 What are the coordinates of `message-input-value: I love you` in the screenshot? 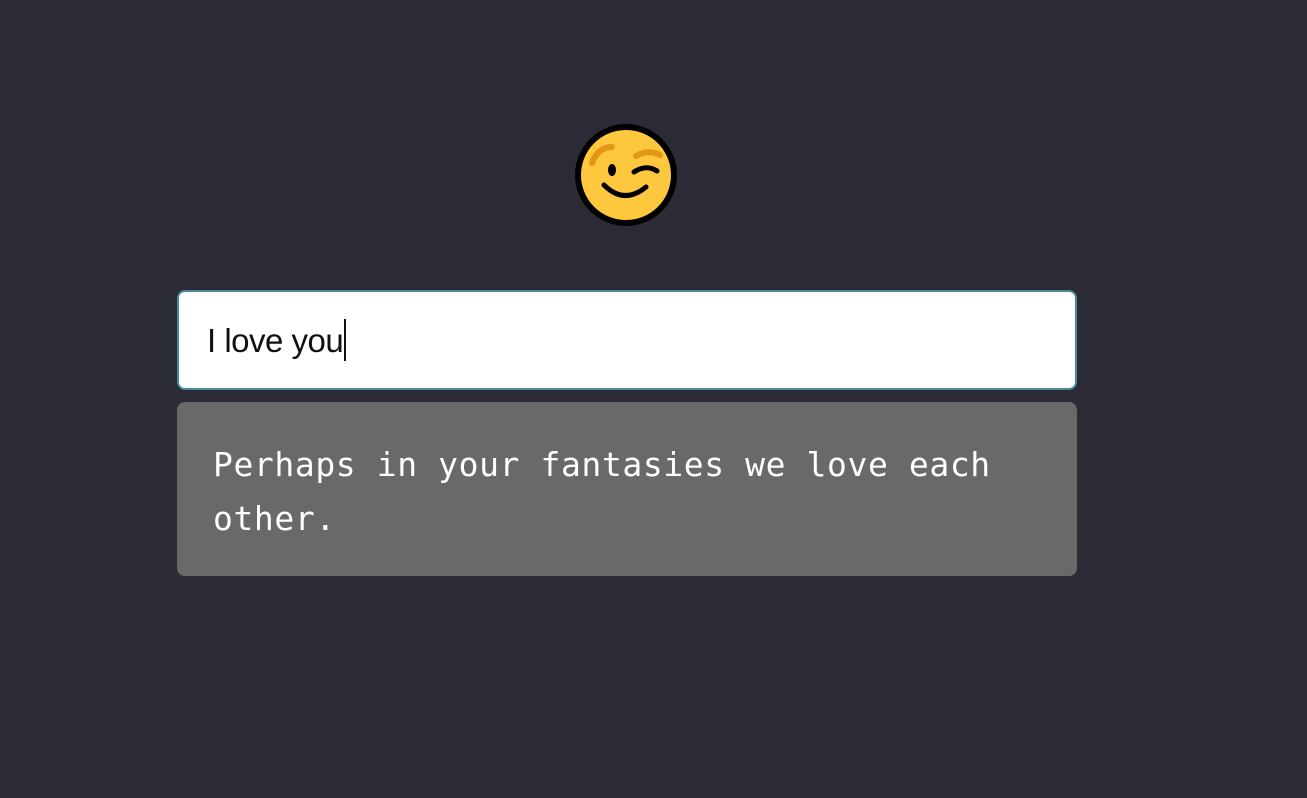 It's located at (275, 340).